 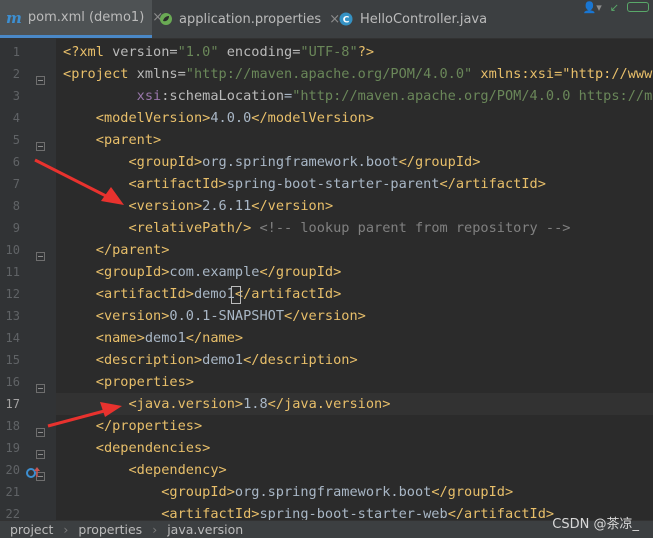 I want to click on line-number: 3, so click(x=16, y=96).